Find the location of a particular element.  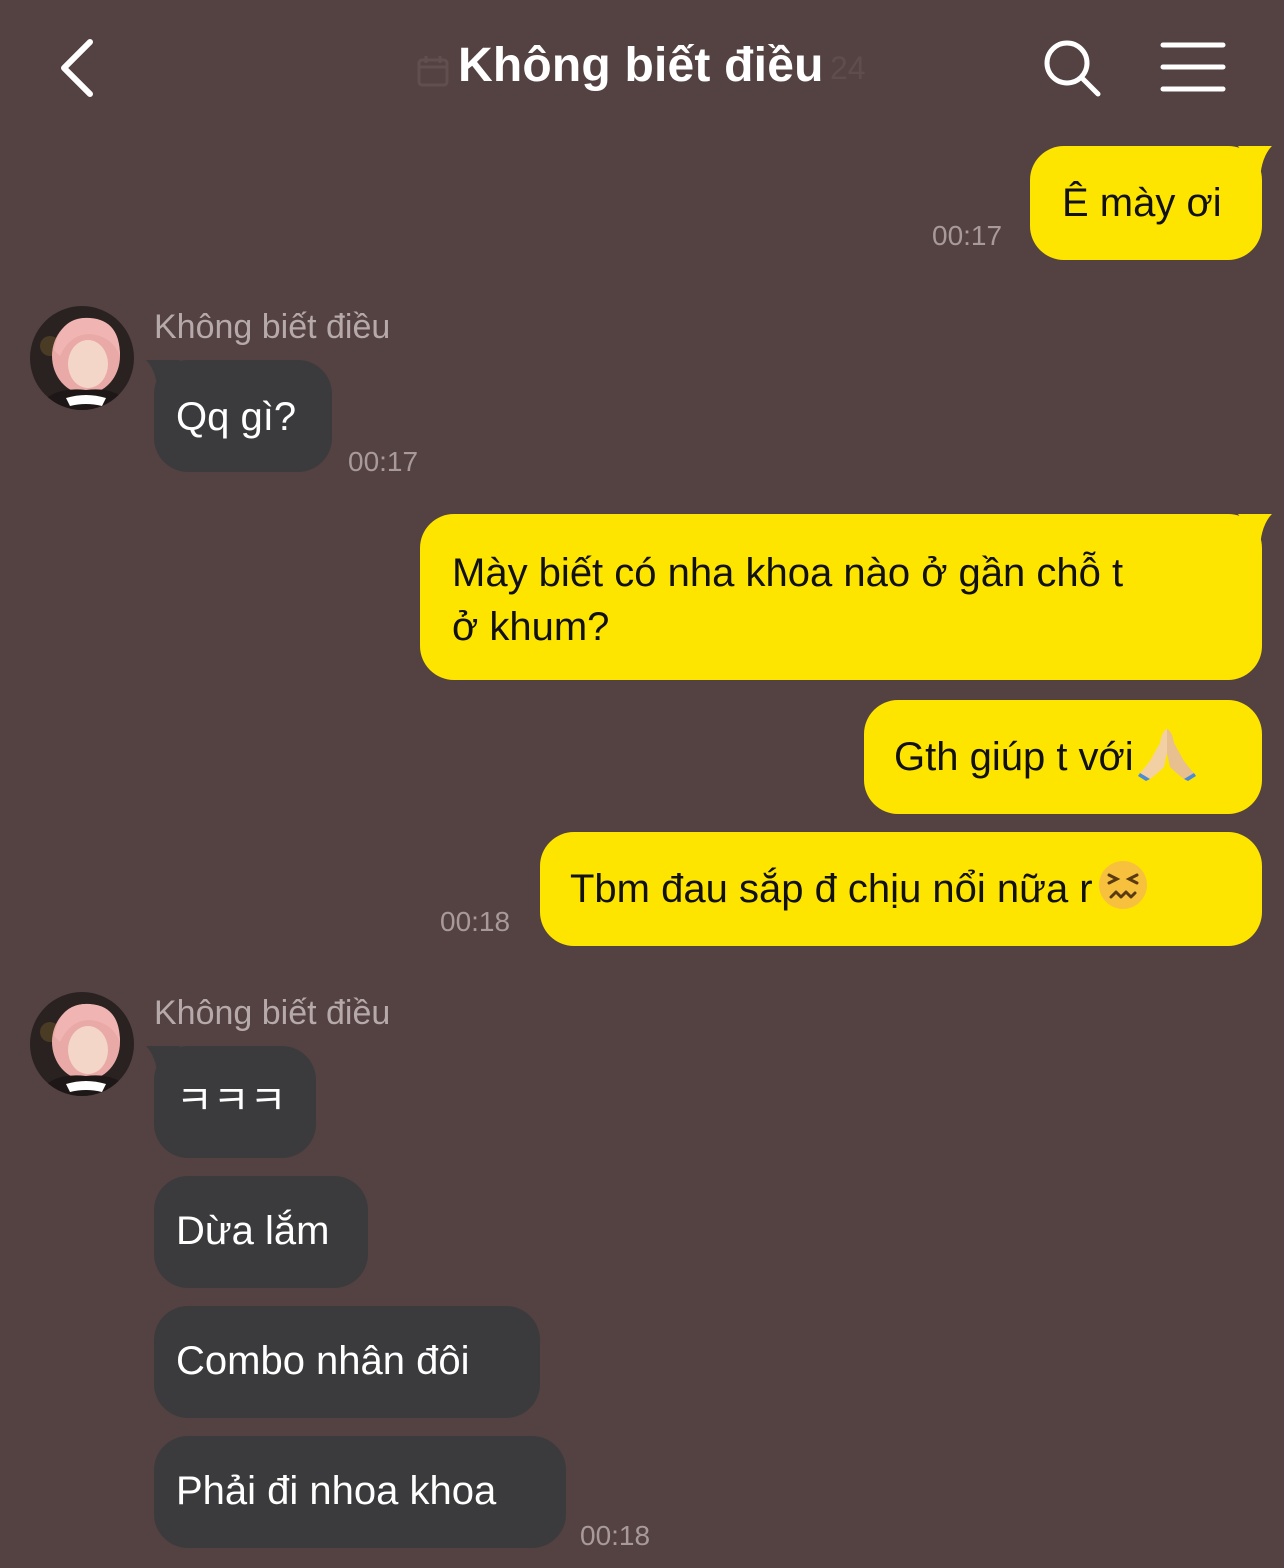

my-message-bubble: Ê mày ơi is located at coordinates (1146, 203).